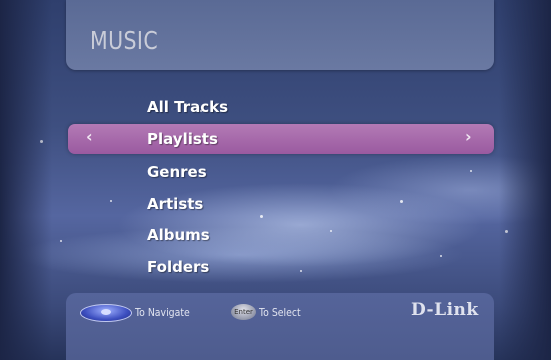 The height and width of the screenshot is (360, 551). I want to click on left-edge-shade, so click(26, 180).